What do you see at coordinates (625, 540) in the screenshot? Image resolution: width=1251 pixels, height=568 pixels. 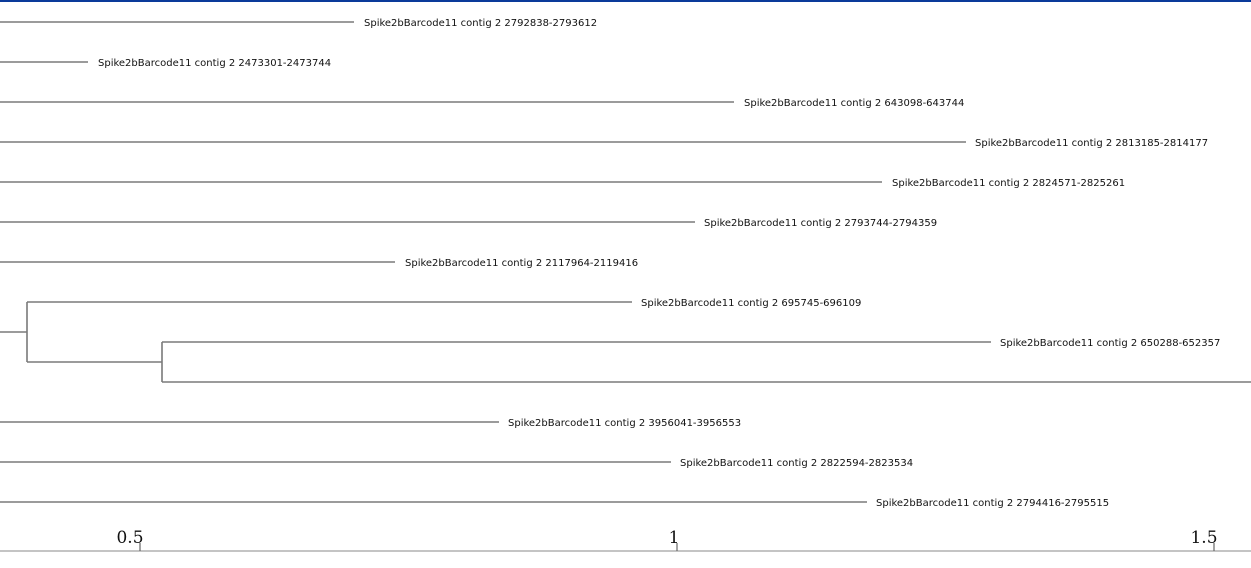 I see `scale-axis: 0.5 1 1.5` at bounding box center [625, 540].